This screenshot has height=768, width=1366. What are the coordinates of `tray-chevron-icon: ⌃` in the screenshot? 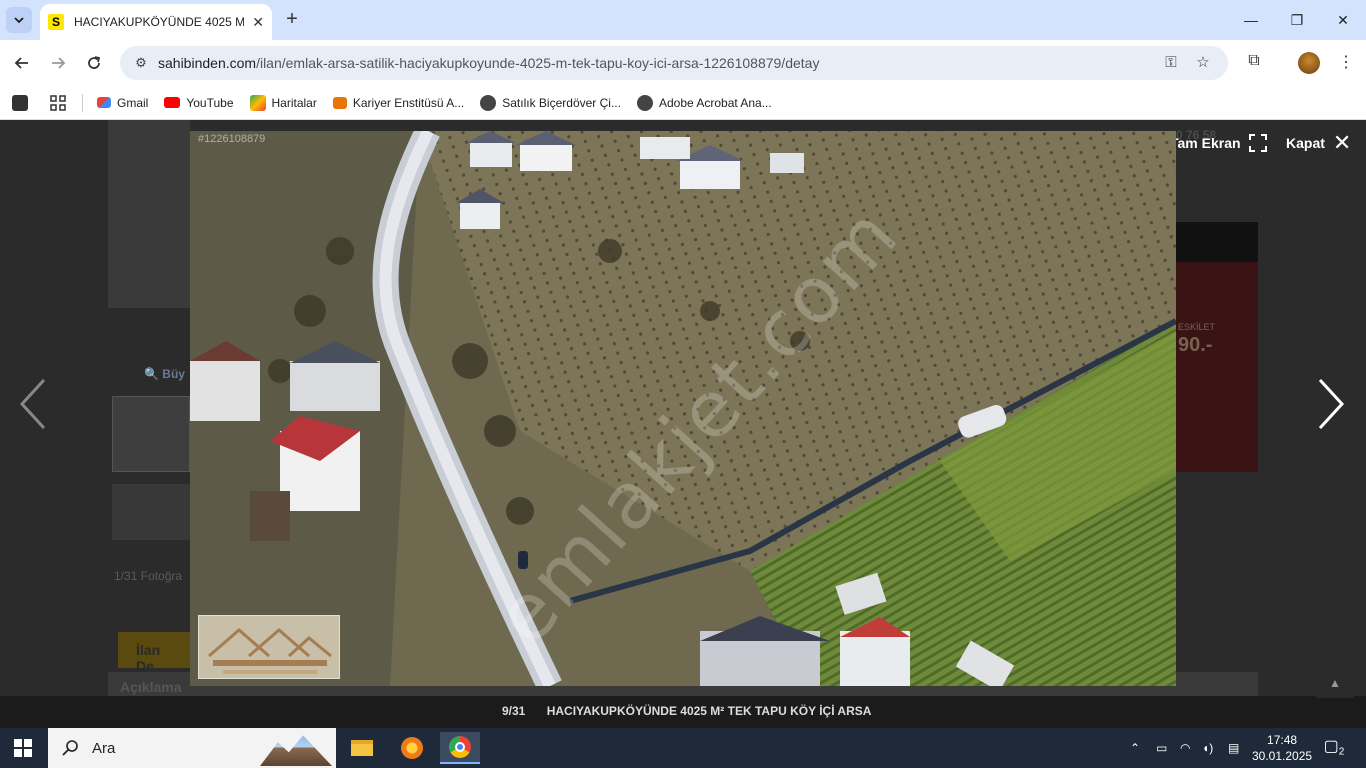 It's located at (1135, 748).